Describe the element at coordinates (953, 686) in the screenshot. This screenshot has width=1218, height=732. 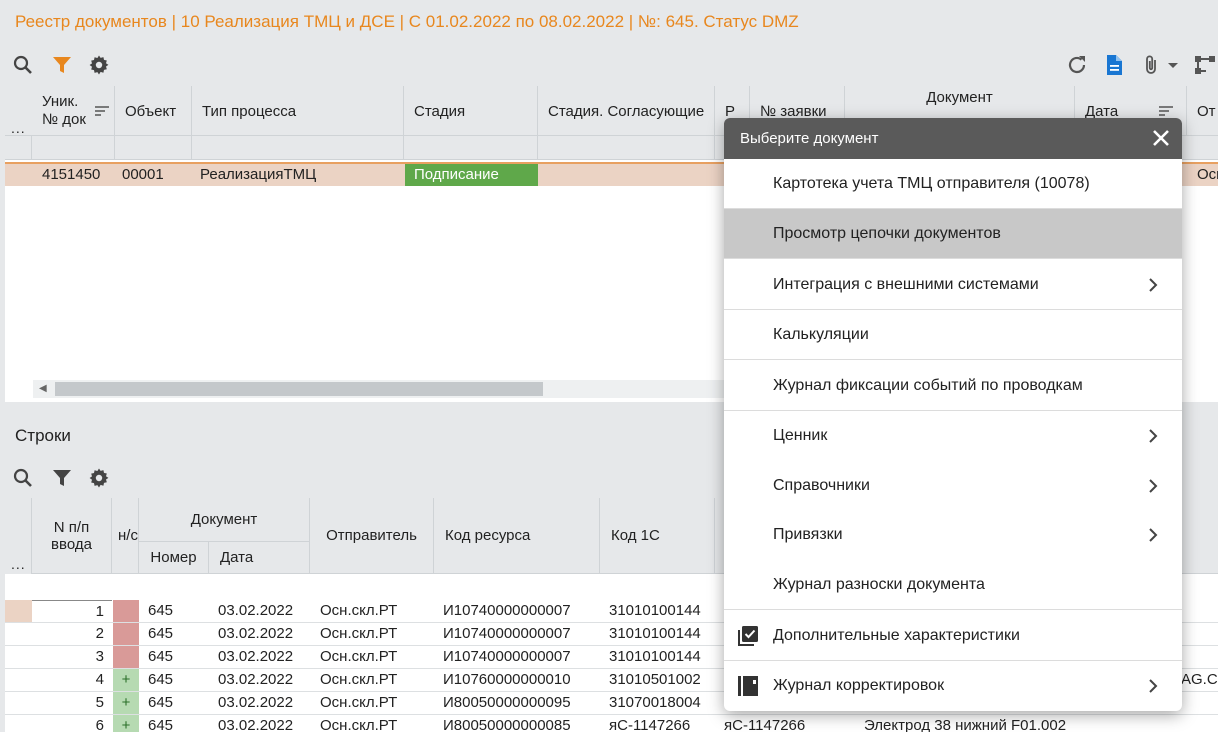
I see `menu-item-corrections-journal: Журнал корректировок` at that location.